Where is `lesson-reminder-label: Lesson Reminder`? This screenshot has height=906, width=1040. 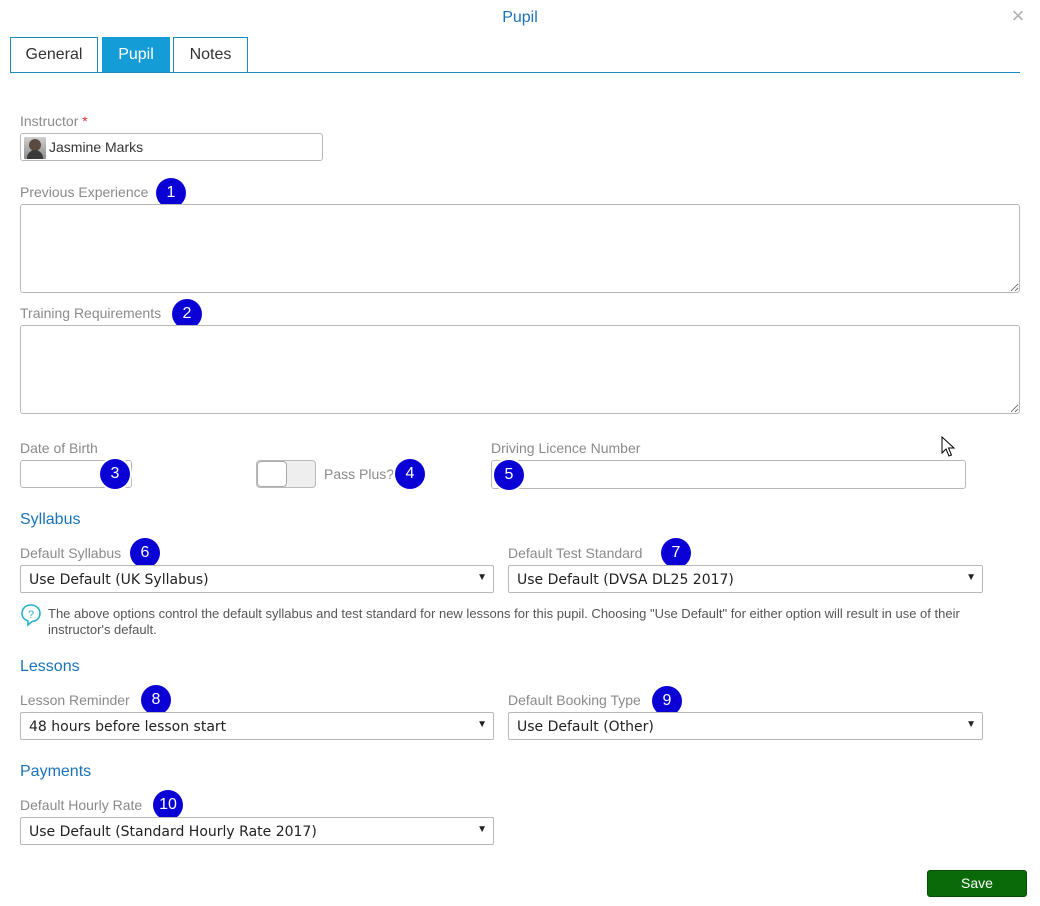 lesson-reminder-label: Lesson Reminder is located at coordinates (75, 700).